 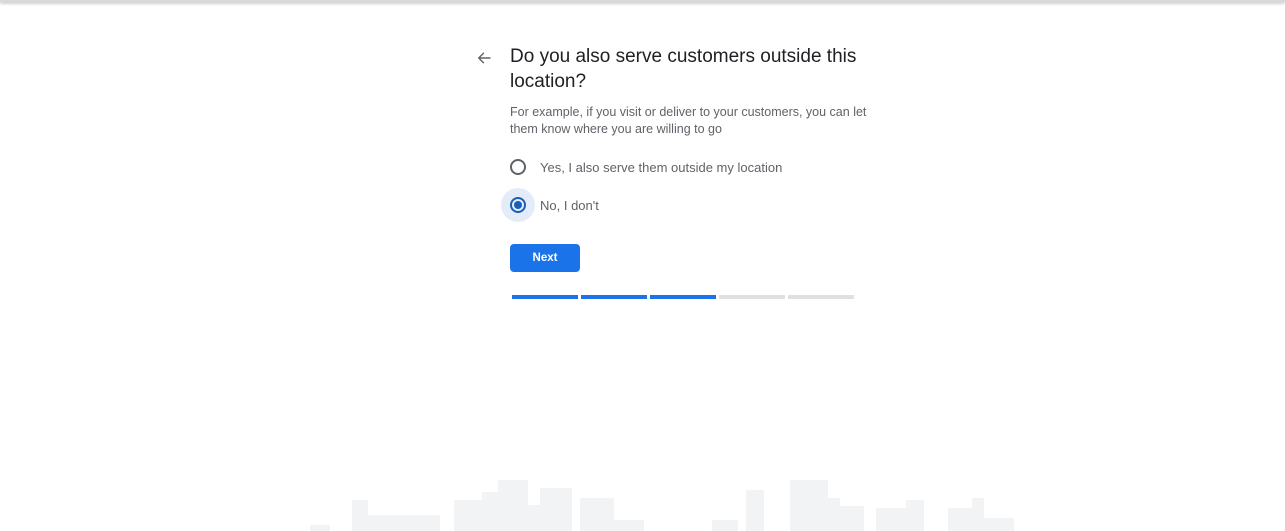 I want to click on option-no: No, I don't, so click(x=671, y=205).